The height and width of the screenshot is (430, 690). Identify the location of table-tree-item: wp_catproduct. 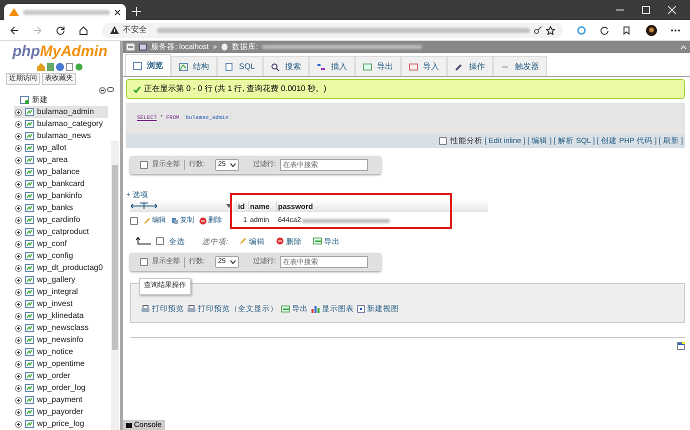
(61, 232).